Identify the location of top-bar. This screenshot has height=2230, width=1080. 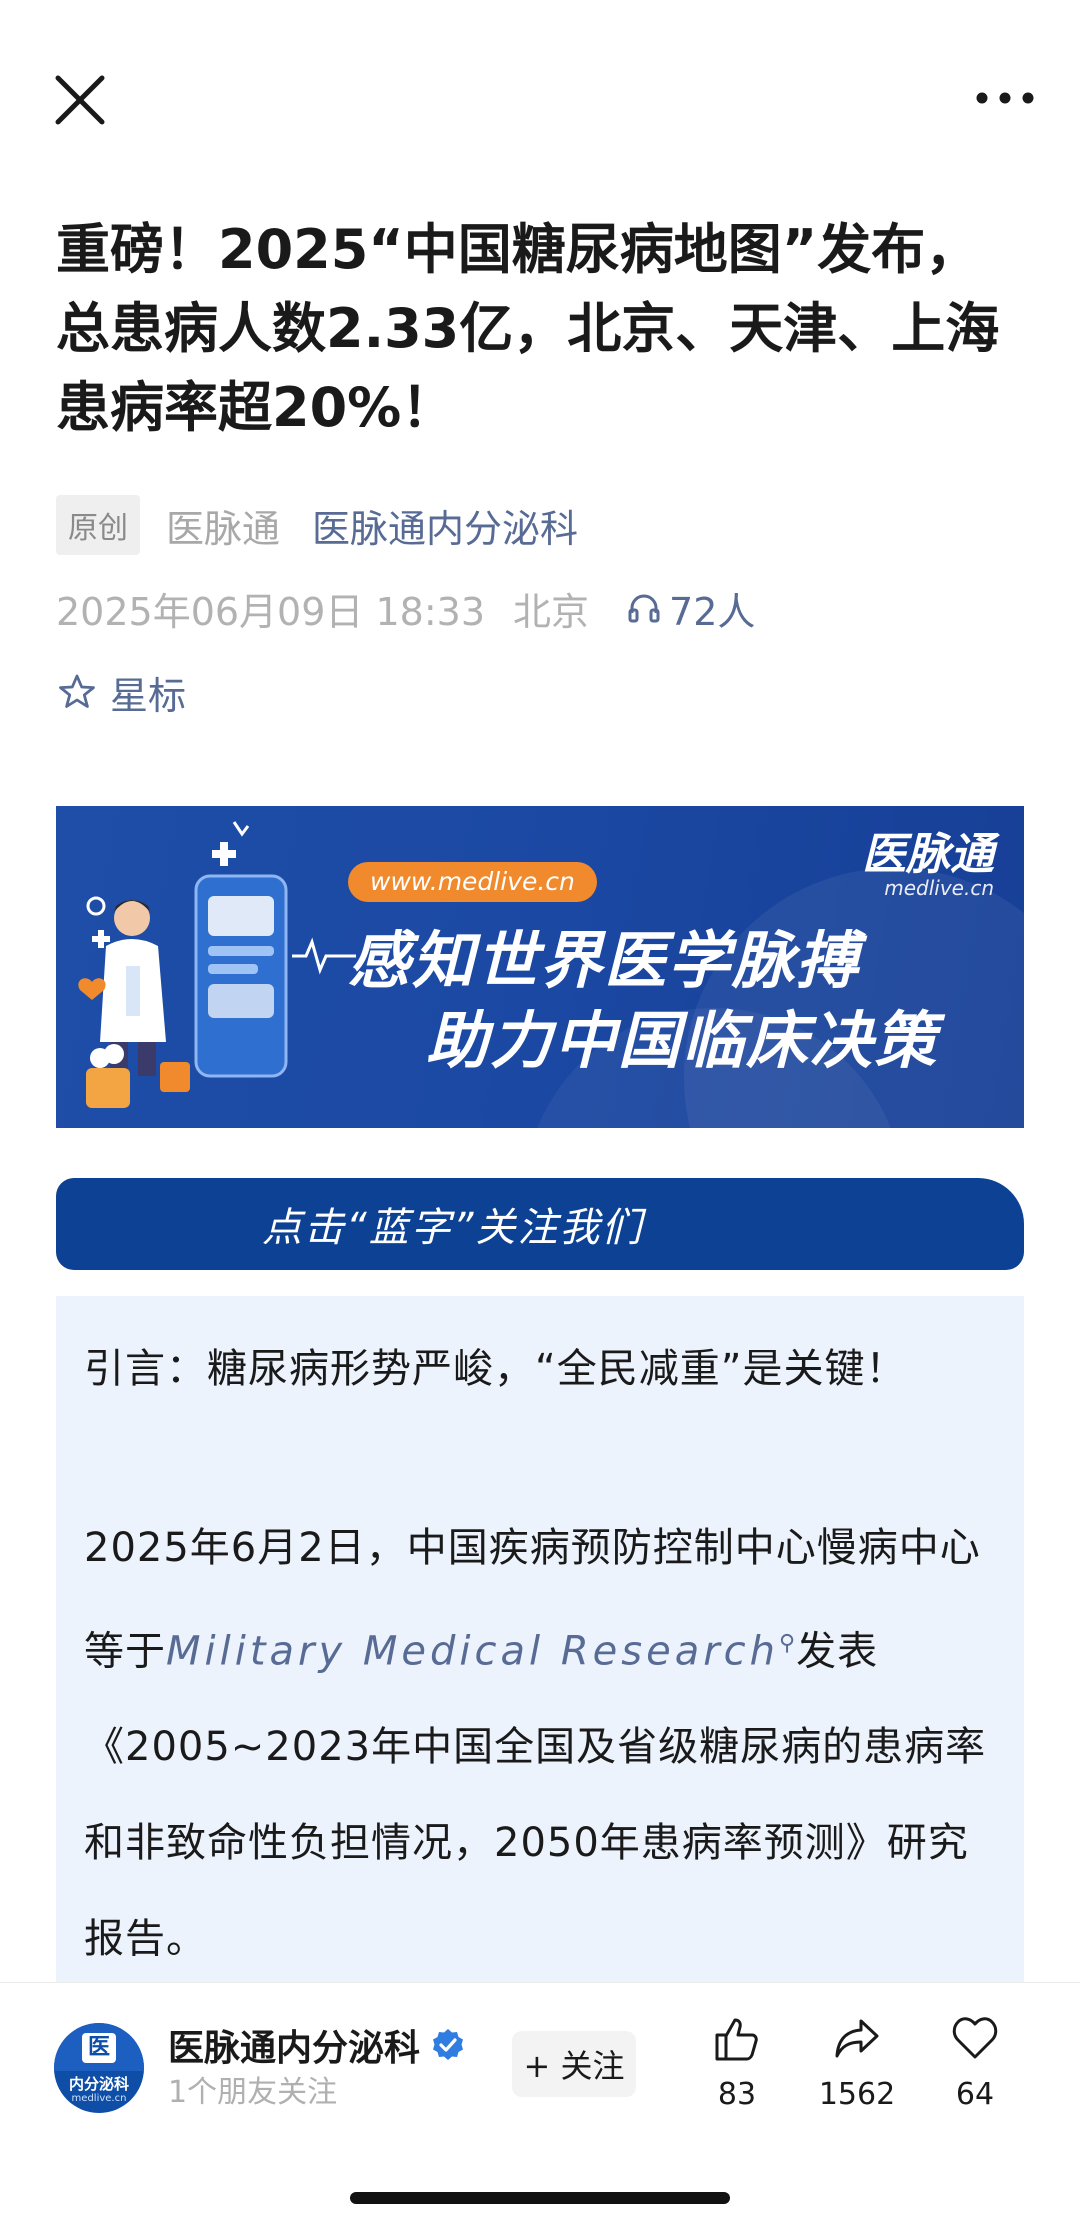
(540, 95).